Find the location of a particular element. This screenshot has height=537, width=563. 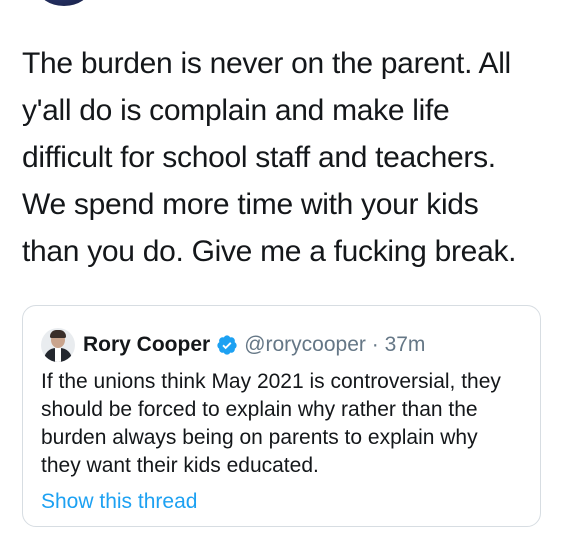

quoted-author-avatar is located at coordinates (58, 345).